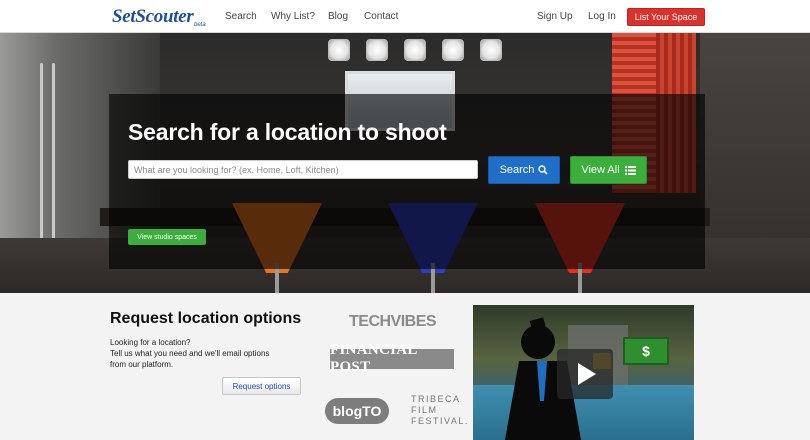 This screenshot has height=440, width=810. What do you see at coordinates (436, 399) in the screenshot?
I see `tribeca-line: TRIBECA` at bounding box center [436, 399].